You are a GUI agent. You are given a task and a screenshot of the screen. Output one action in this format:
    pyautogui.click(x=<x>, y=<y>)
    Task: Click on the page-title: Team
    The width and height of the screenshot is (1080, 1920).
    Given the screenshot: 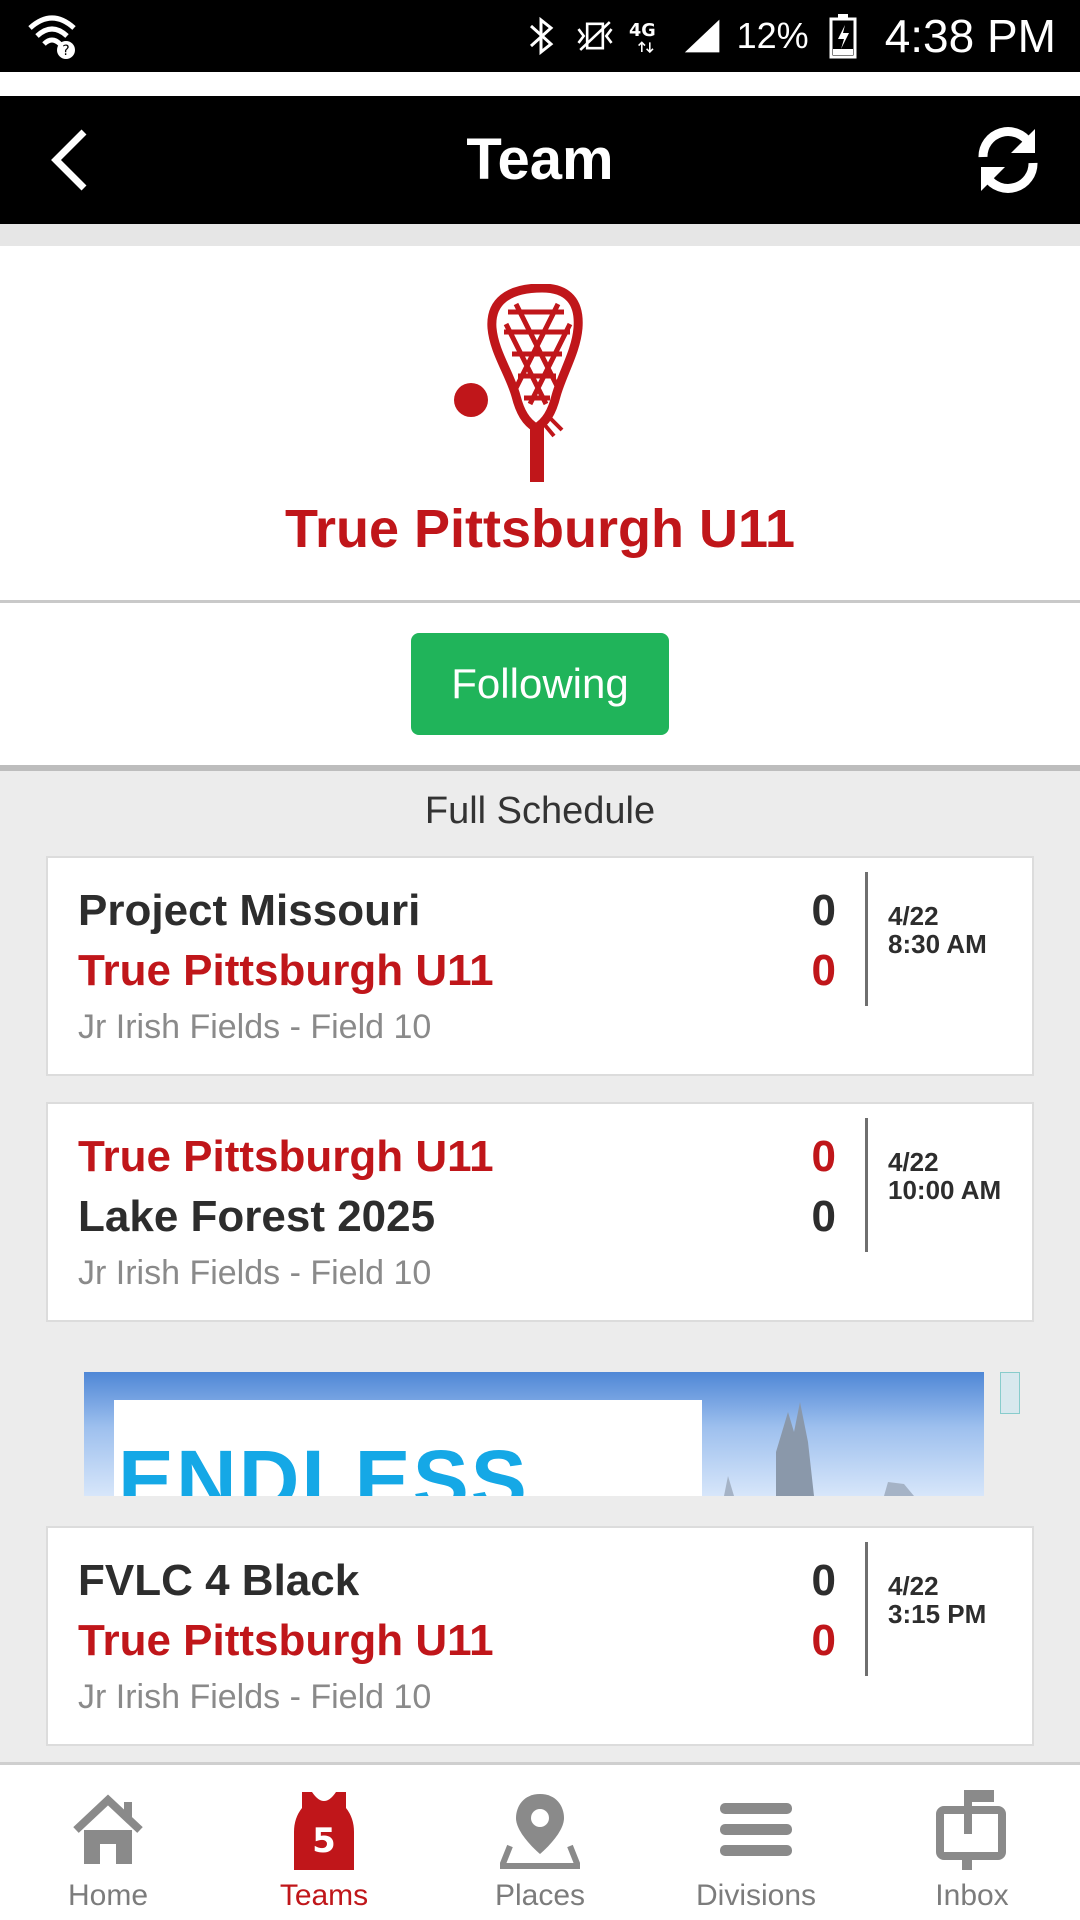 What is the action you would take?
    pyautogui.click(x=540, y=159)
    